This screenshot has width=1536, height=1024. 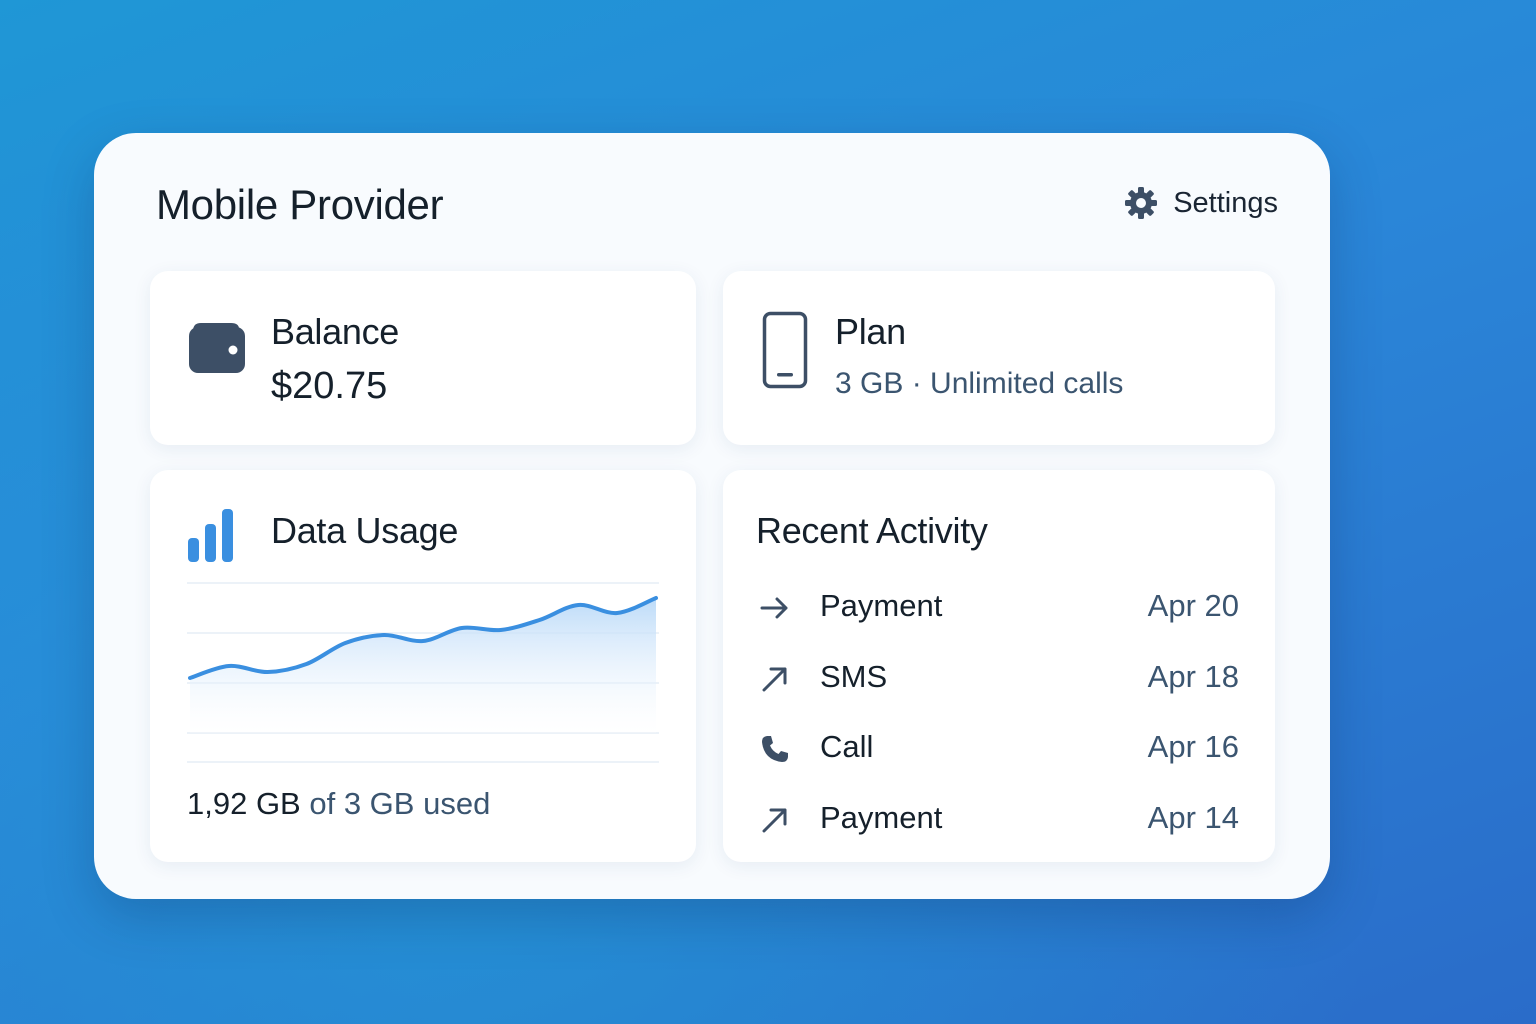 I want to click on signal-bars-icon, so click(x=212, y=537).